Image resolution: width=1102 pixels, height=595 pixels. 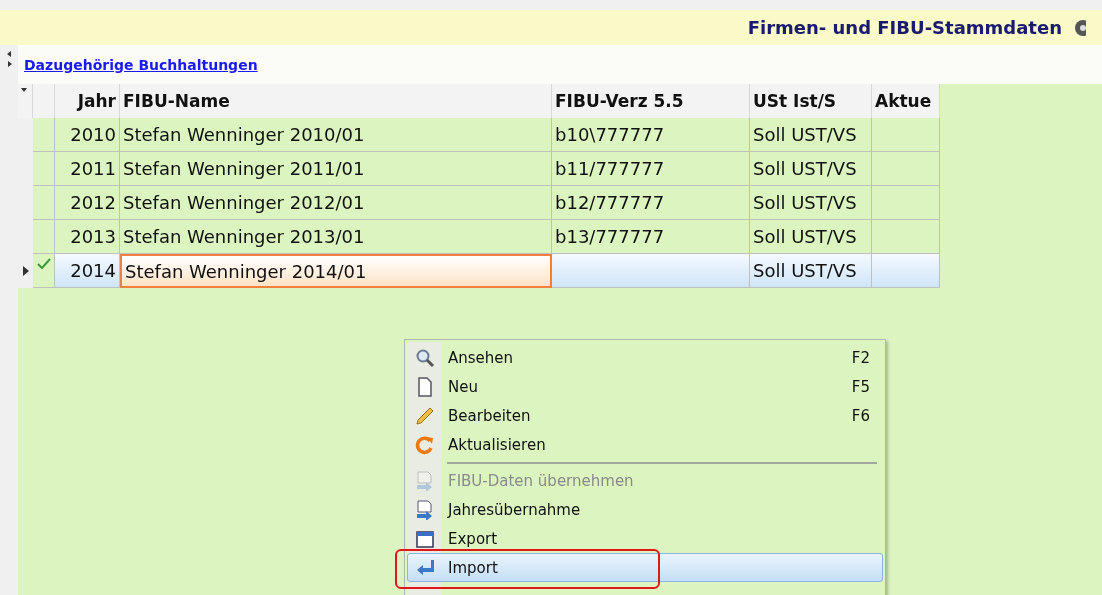 What do you see at coordinates (87, 237) in the screenshot?
I see `table-cell: 2013` at bounding box center [87, 237].